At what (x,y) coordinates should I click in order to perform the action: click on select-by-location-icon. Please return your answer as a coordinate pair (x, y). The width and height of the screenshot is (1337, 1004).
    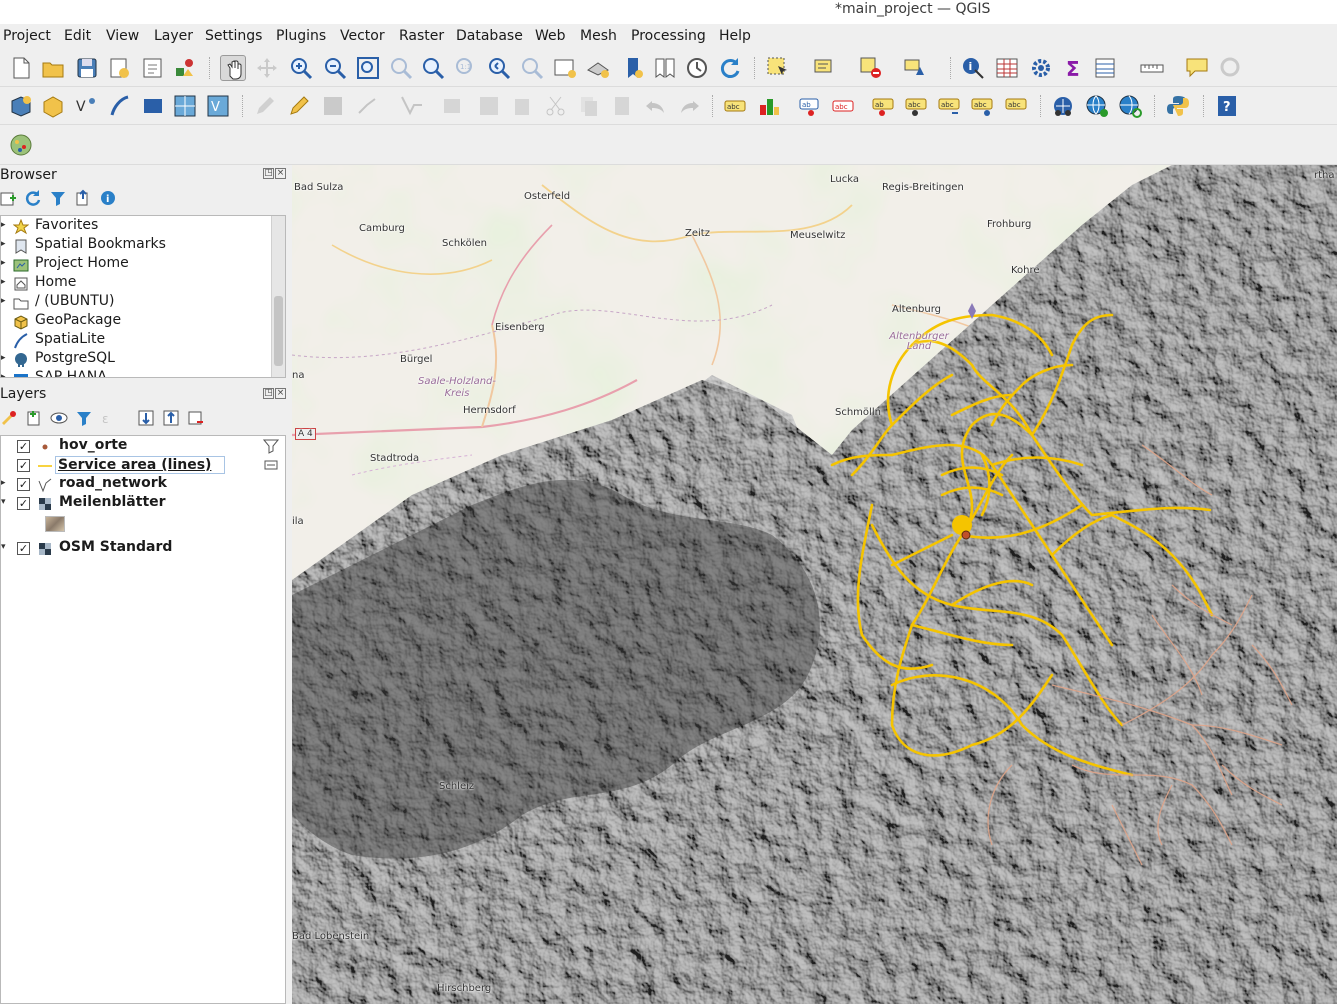
    Looking at the image, I should click on (915, 68).